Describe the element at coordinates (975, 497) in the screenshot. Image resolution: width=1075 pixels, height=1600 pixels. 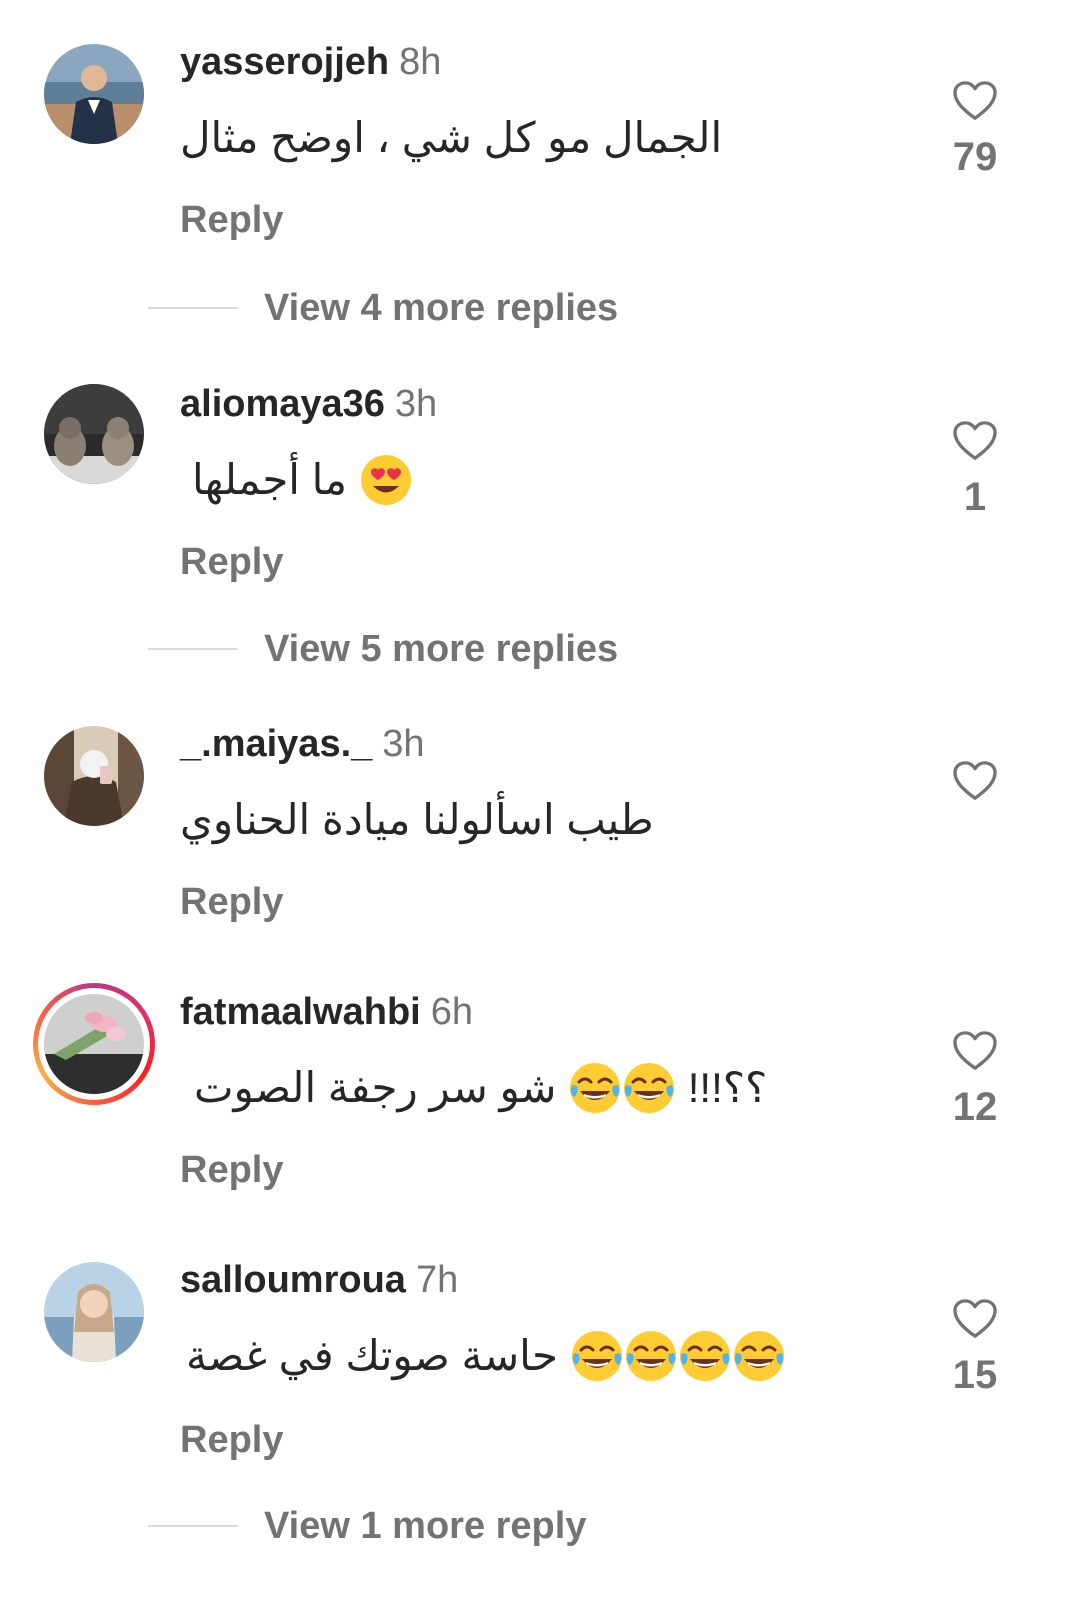
I see `like-count: 1` at that location.